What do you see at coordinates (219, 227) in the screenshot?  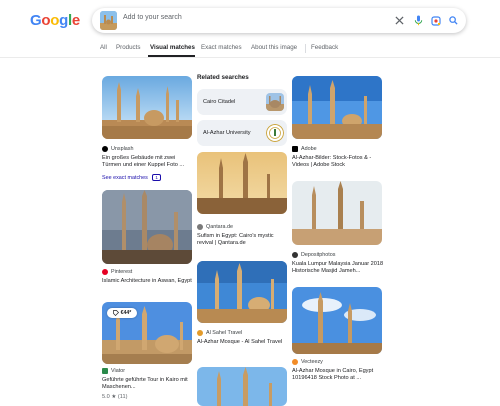 I see `source-name: Qantara.de` at bounding box center [219, 227].